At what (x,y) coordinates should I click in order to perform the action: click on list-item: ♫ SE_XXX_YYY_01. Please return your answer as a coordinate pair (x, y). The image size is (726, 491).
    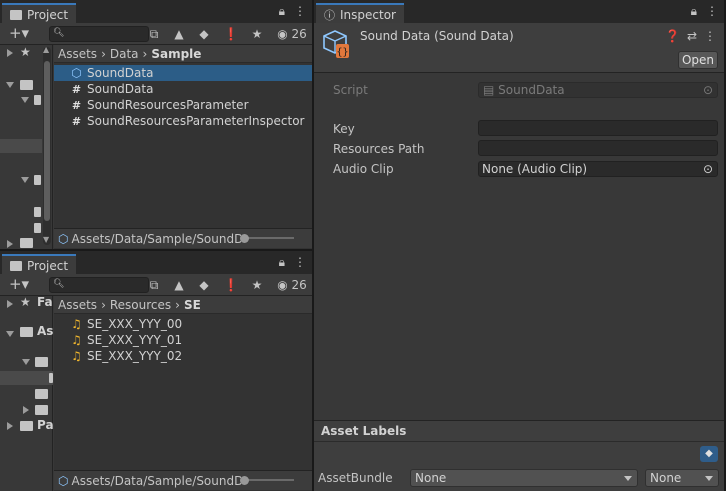
    Looking at the image, I should click on (183, 340).